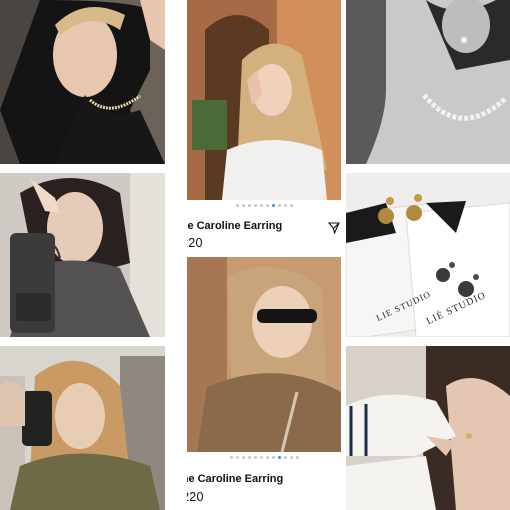 The height and width of the screenshot is (510, 510). I want to click on photo-earrings-on-pouches, so click(428, 255).